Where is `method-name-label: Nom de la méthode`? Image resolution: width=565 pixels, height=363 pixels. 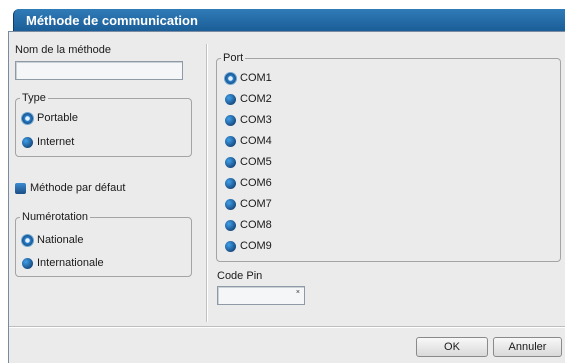 method-name-label: Nom de la méthode is located at coordinates (63, 50).